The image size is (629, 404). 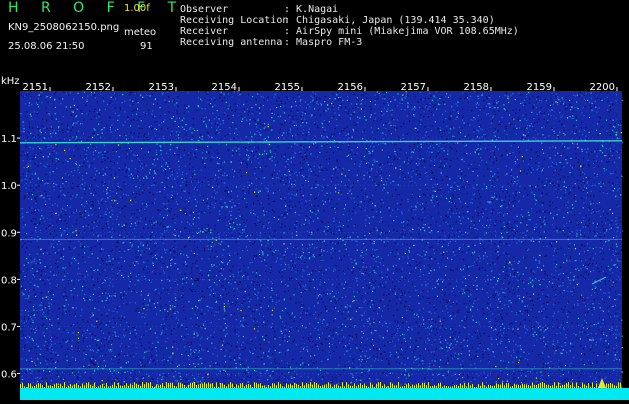 I want to click on freq-unit-label: kHz, so click(x=10, y=81).